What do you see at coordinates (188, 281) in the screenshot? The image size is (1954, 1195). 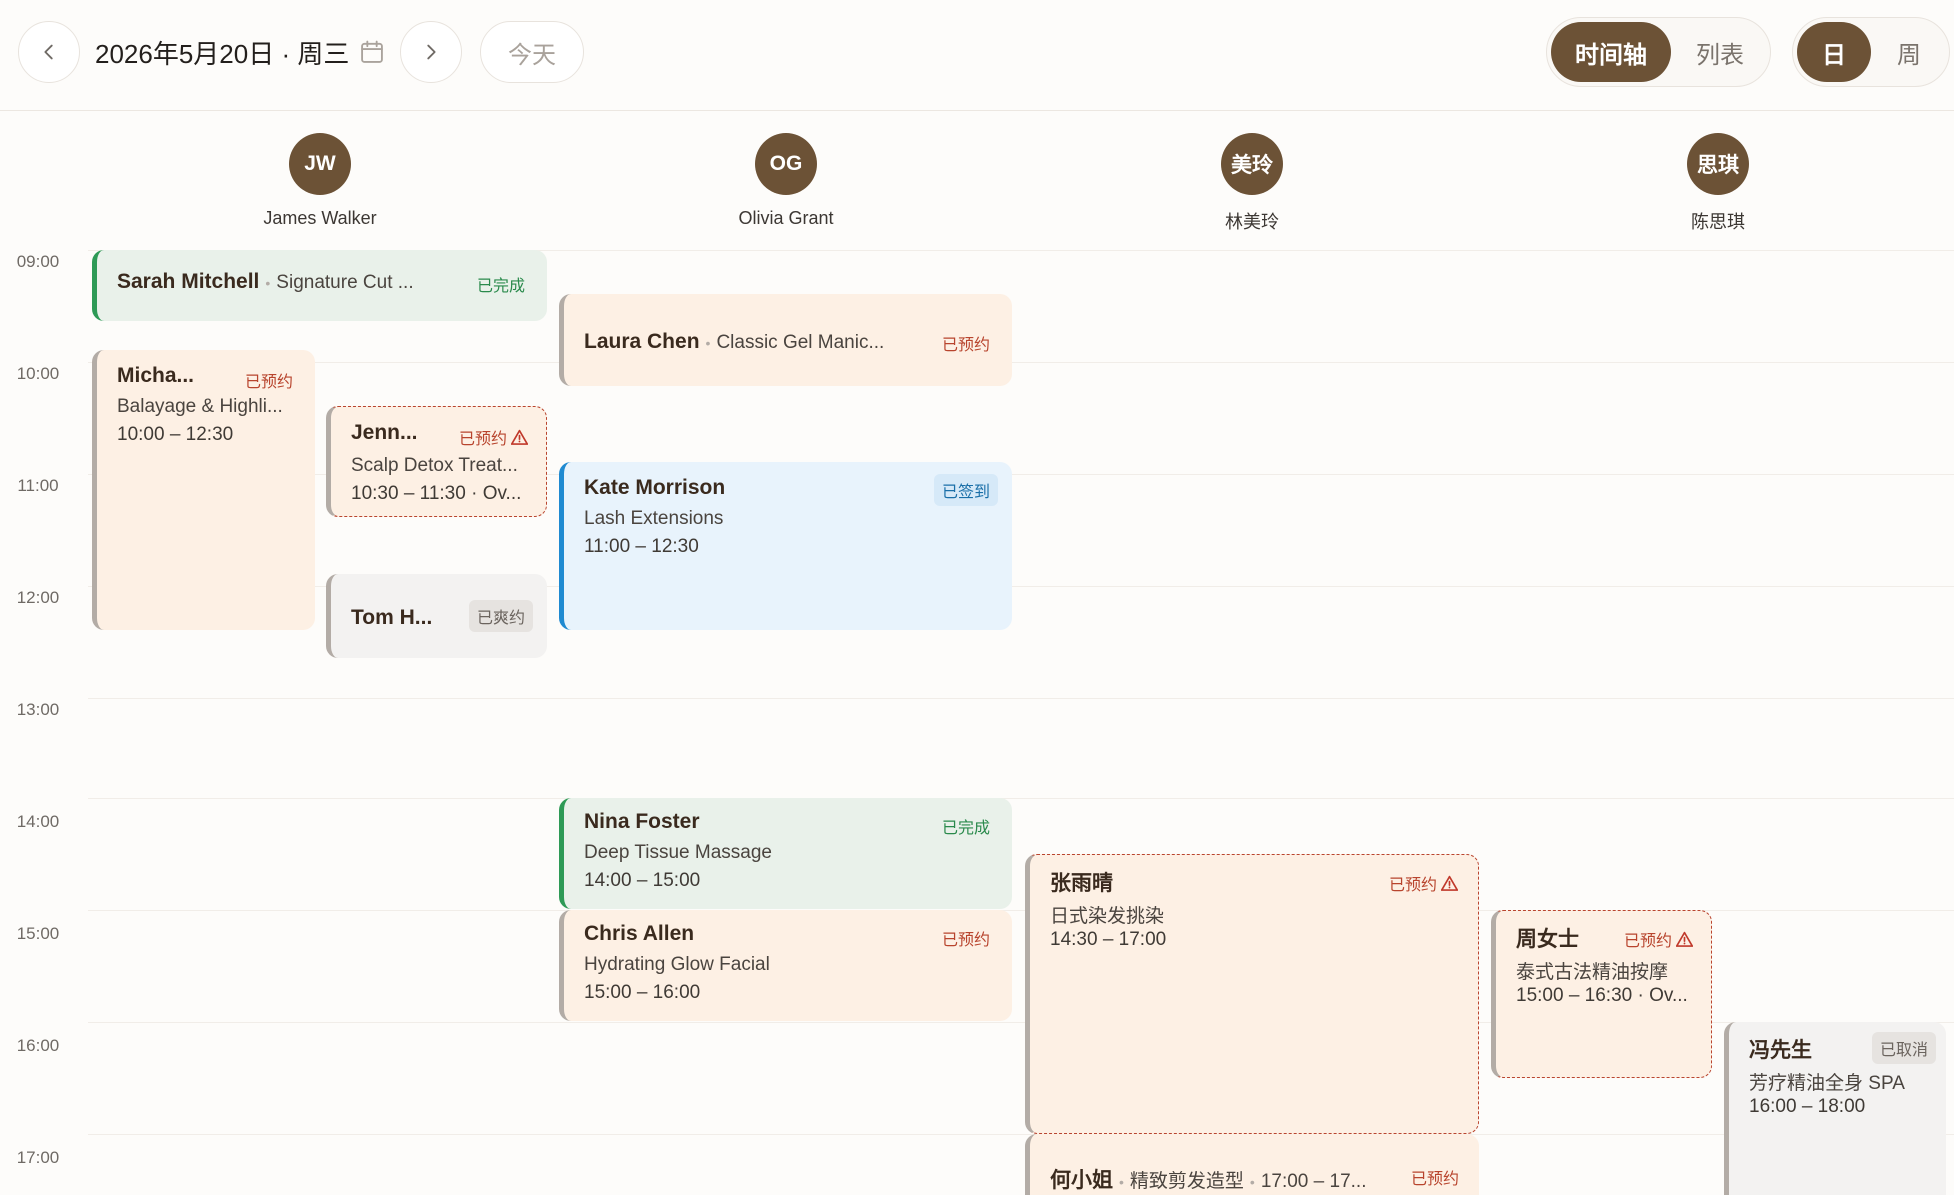 I see `client-name: Sarah Mitchell` at bounding box center [188, 281].